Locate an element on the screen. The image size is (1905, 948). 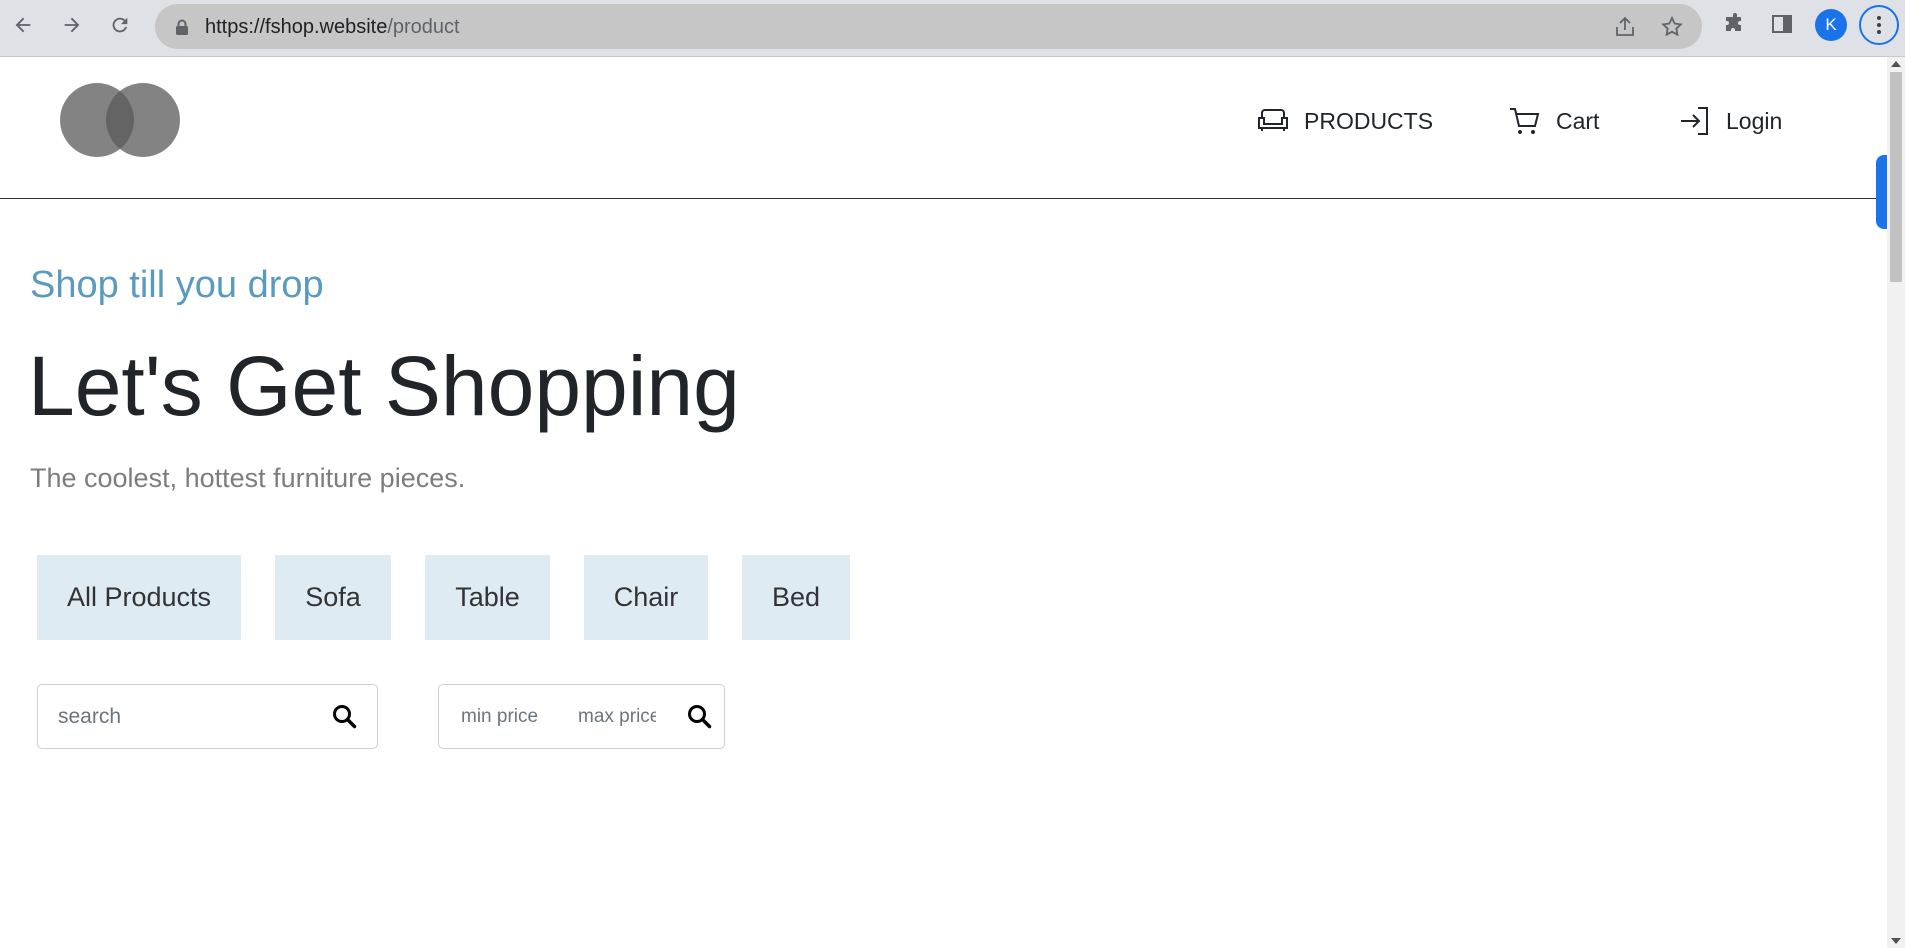
nav-login-link: Login is located at coordinates (1730, 121).